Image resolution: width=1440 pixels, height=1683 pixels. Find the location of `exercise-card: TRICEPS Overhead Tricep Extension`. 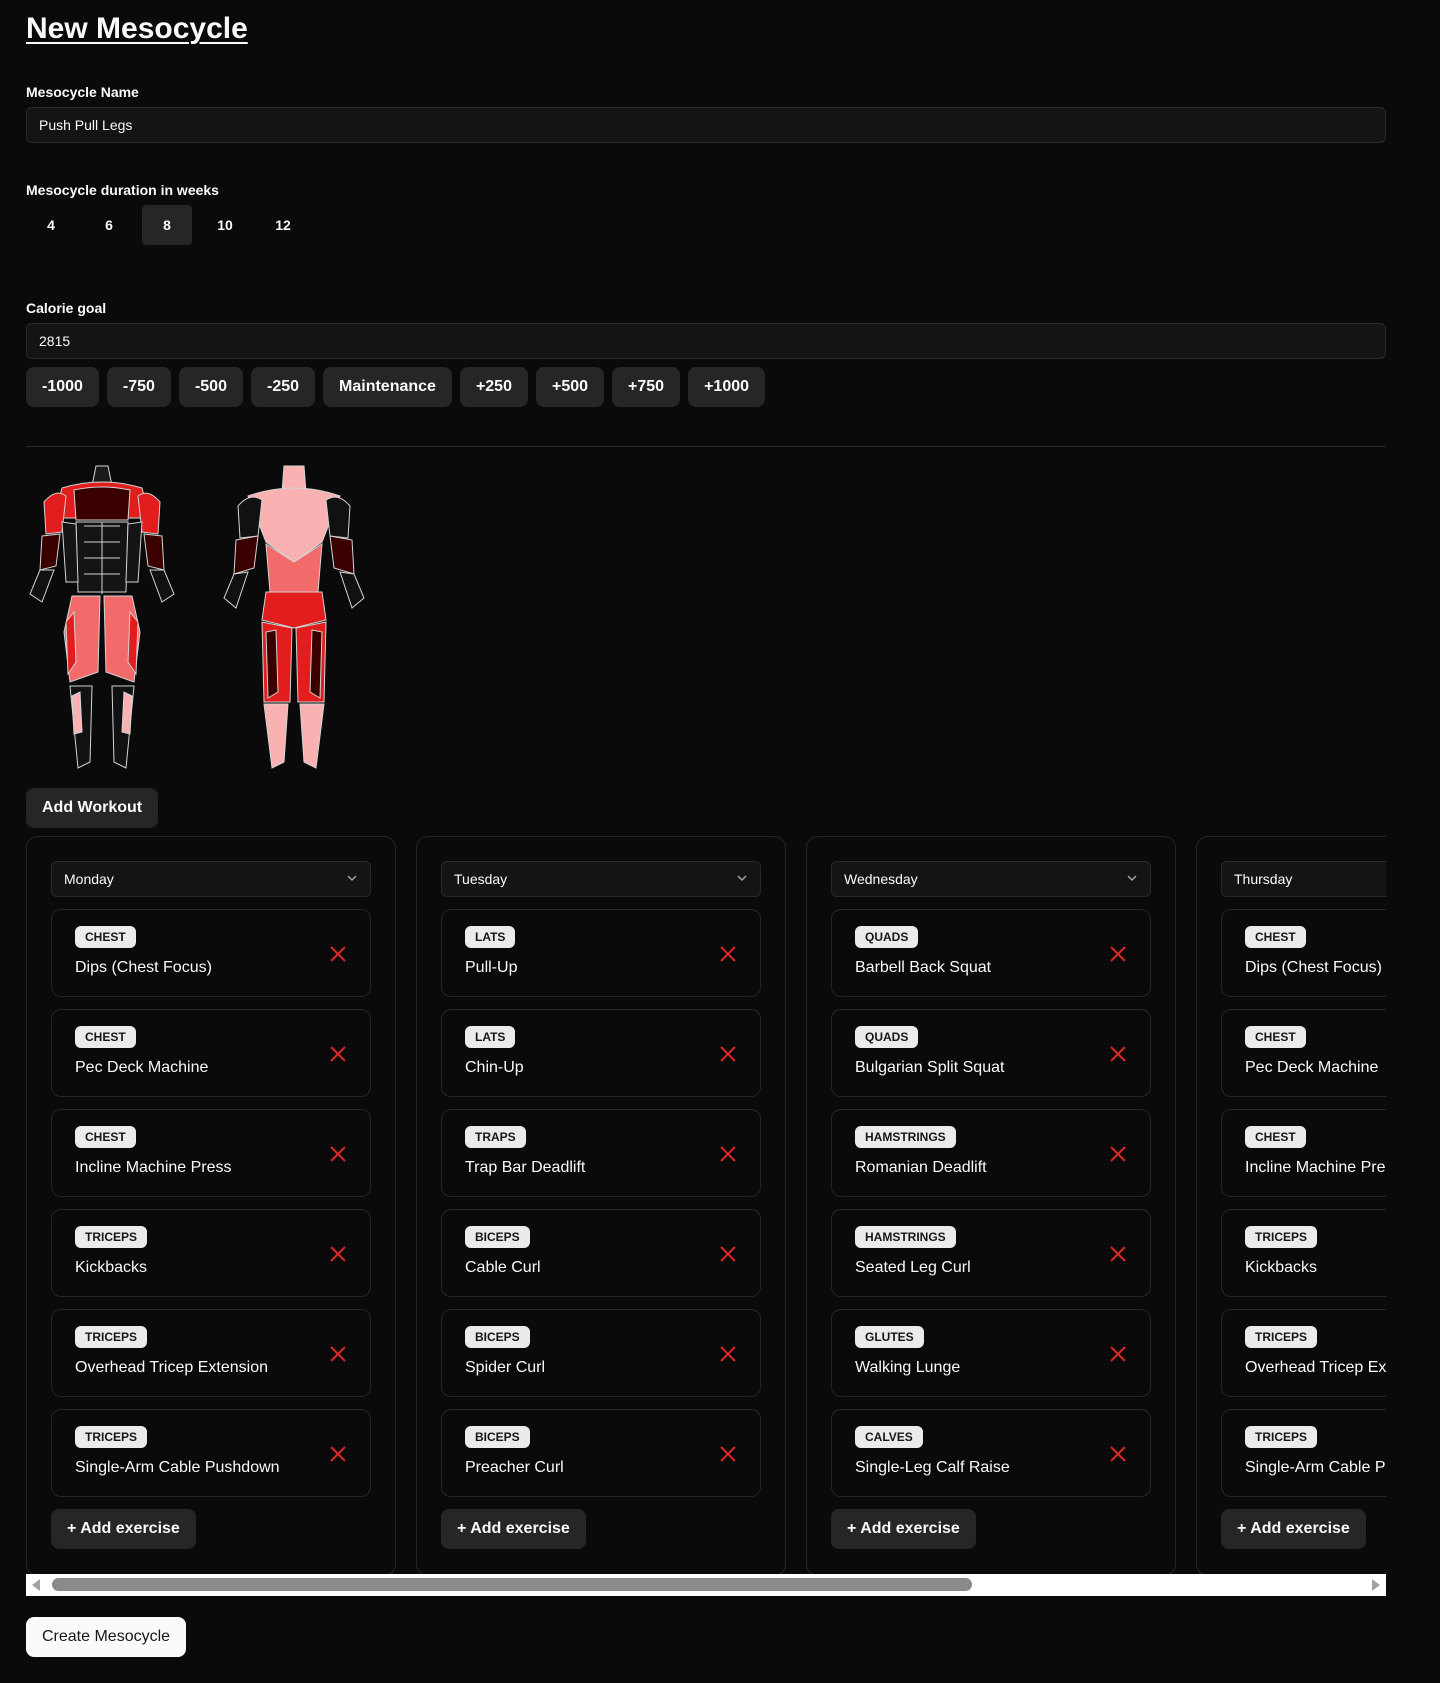

exercise-card: TRICEPS Overhead Tricep Extension is located at coordinates (1303, 1353).